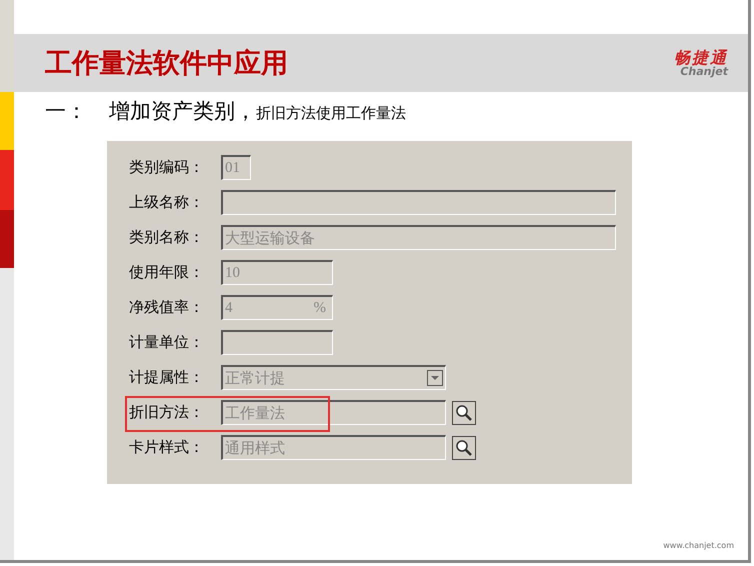 Image resolution: width=754 pixels, height=566 pixels. Describe the element at coordinates (167, 412) in the screenshot. I see `field-label: 折旧方法：` at that location.